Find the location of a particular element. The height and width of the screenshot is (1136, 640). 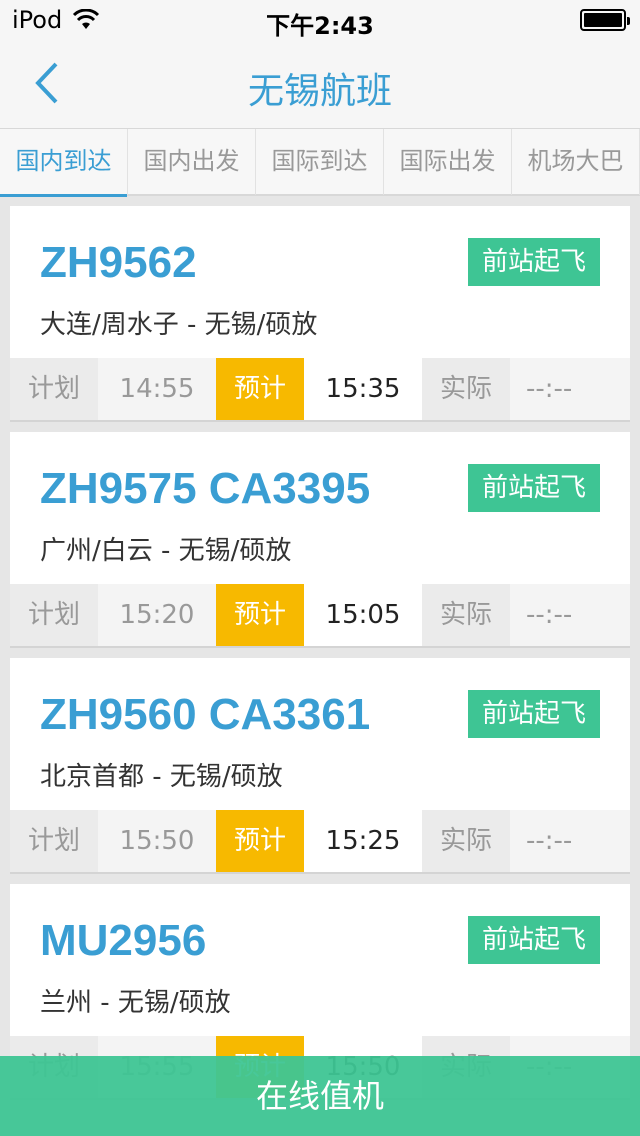

flight-route: 广州/白云 - 无锡/硕放 is located at coordinates (166, 551).